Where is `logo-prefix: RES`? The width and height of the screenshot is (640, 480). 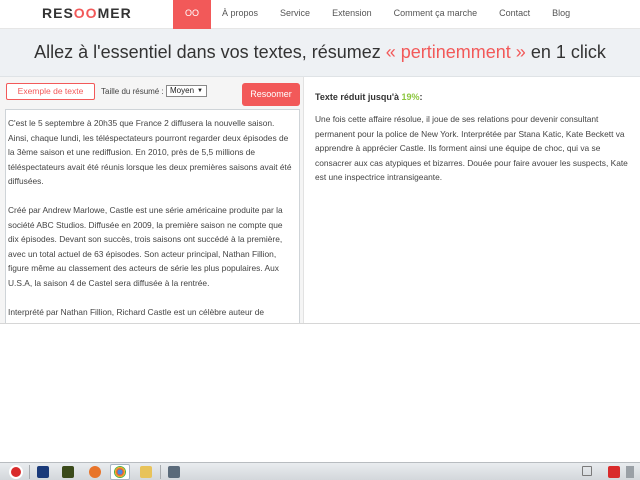 logo-prefix: RES is located at coordinates (58, 13).